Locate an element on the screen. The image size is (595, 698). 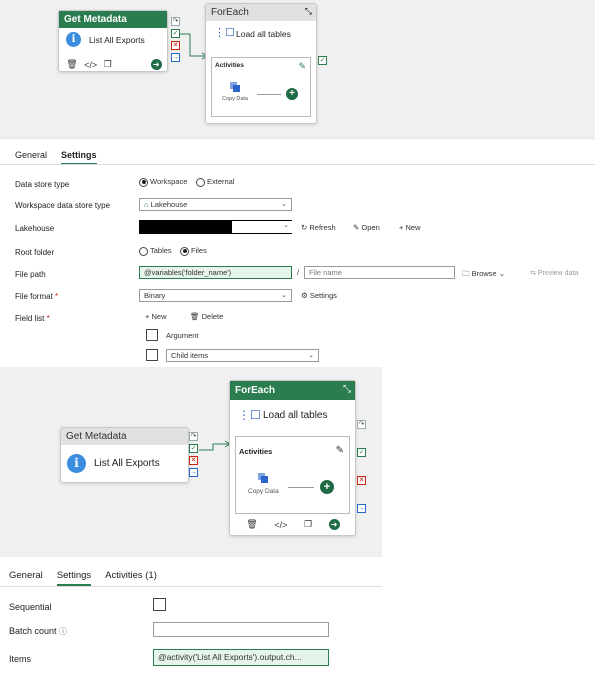
field-list-new-button: + New is located at coordinates (156, 316).